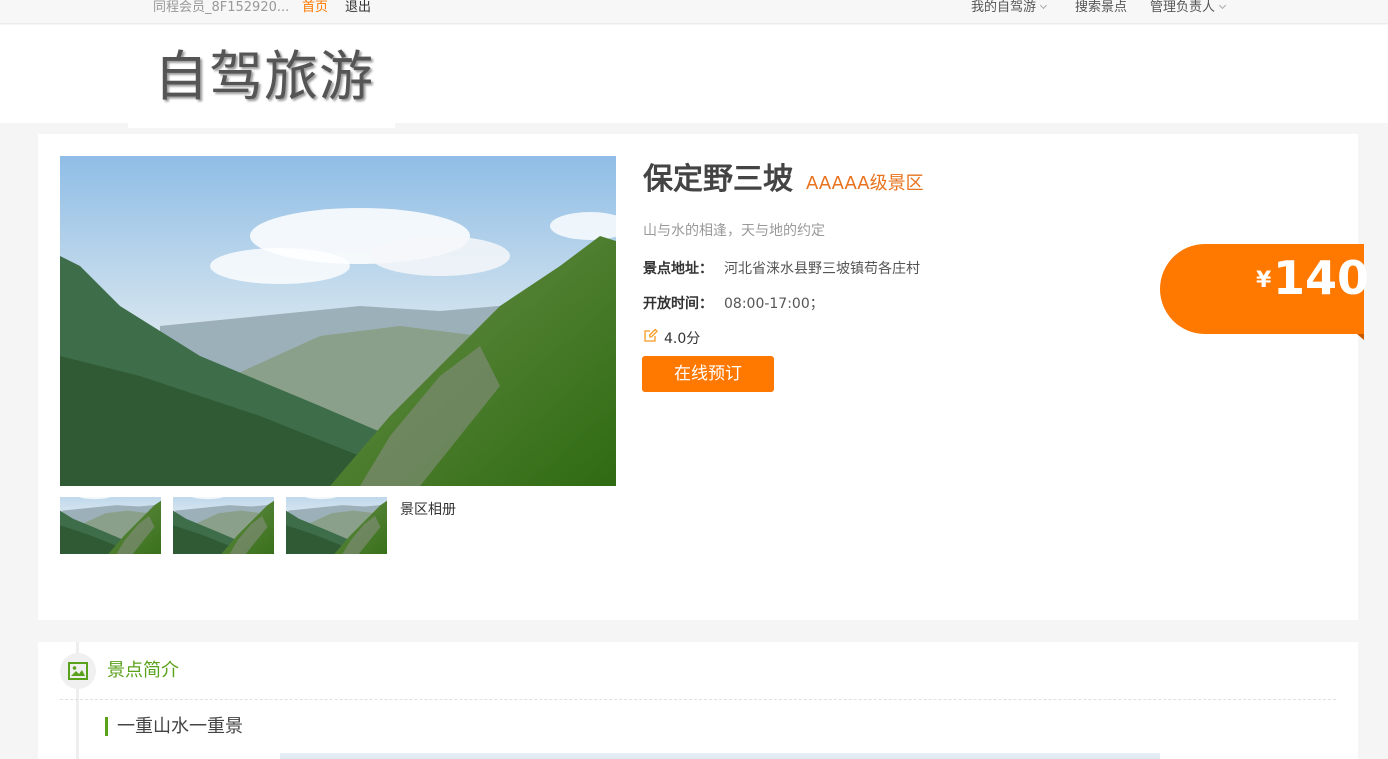 The width and height of the screenshot is (1388, 759). I want to click on spot-score: 4.0分, so click(682, 339).